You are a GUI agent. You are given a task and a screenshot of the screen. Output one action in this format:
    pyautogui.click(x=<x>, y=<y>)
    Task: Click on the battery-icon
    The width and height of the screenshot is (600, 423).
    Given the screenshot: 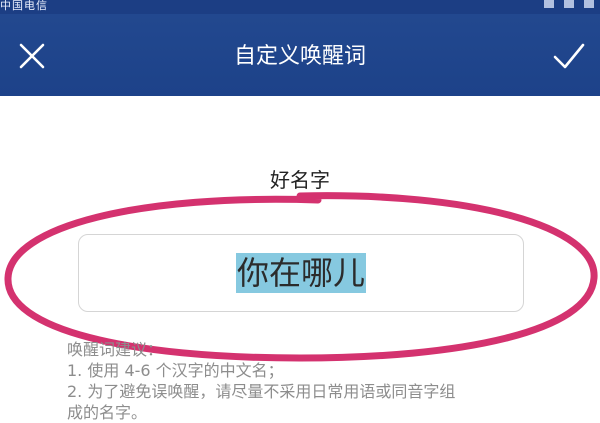 What is the action you would take?
    pyautogui.click(x=589, y=4)
    